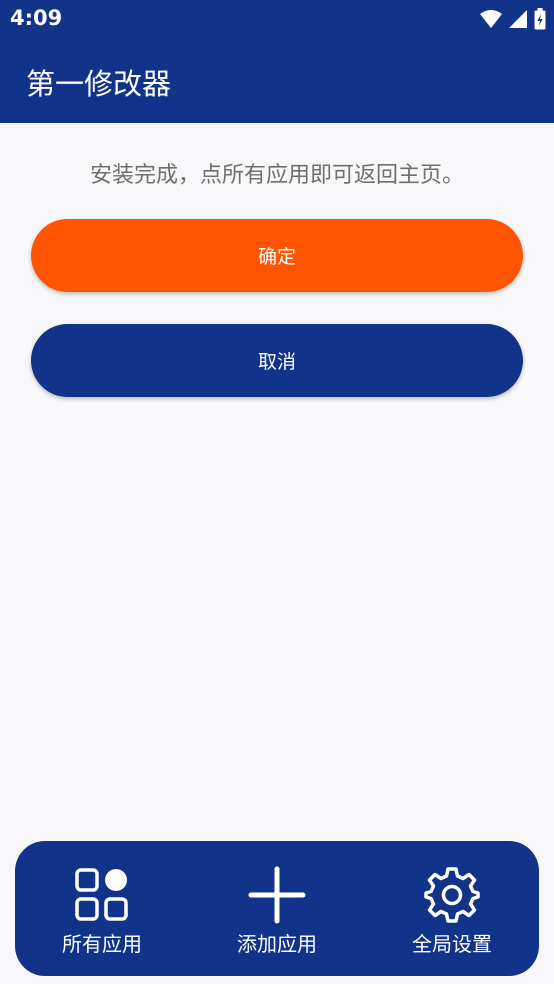  What do you see at coordinates (491, 19) in the screenshot?
I see `wifi-icon` at bounding box center [491, 19].